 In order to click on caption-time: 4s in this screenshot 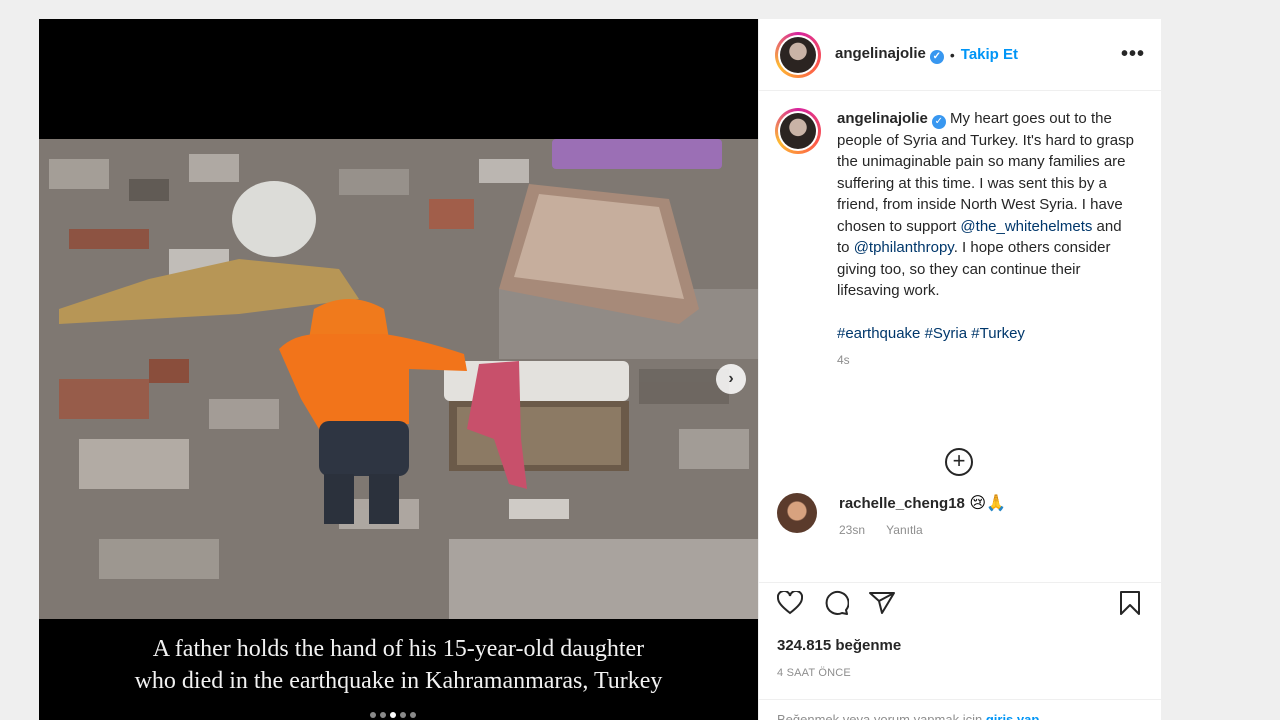, I will do `click(843, 360)`.